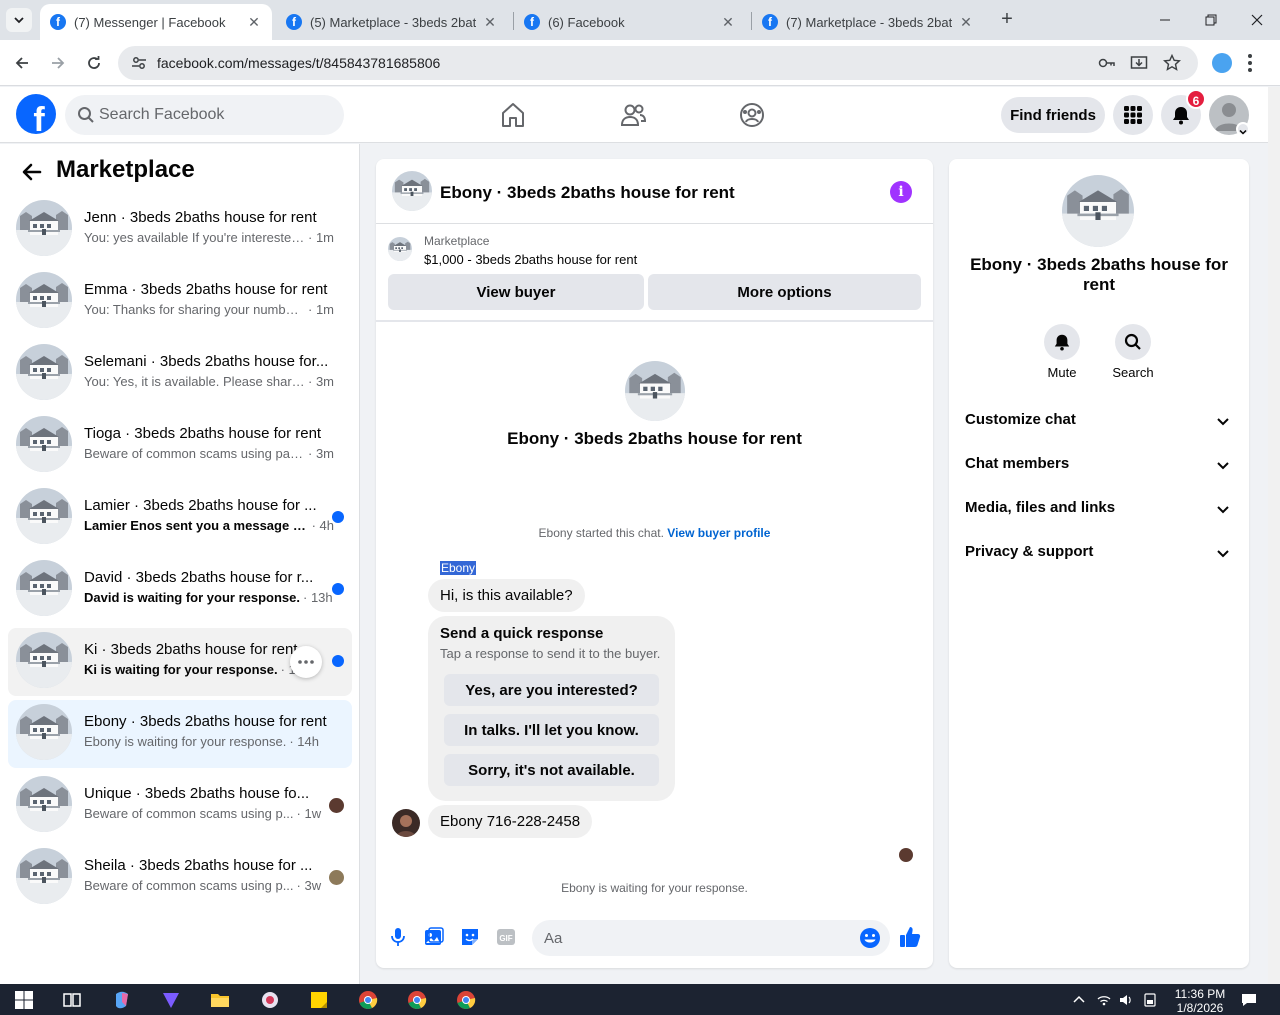 Image resolution: width=1280 pixels, height=1015 pixels. Describe the element at coordinates (718, 533) in the screenshot. I see `view-buyer-profile-link: View buyer profile` at that location.